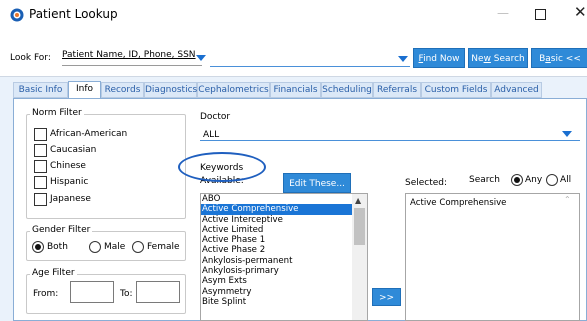 Image resolution: width=587 pixels, height=321 pixels. I want to click on checkbox-caucasian, so click(40, 150).